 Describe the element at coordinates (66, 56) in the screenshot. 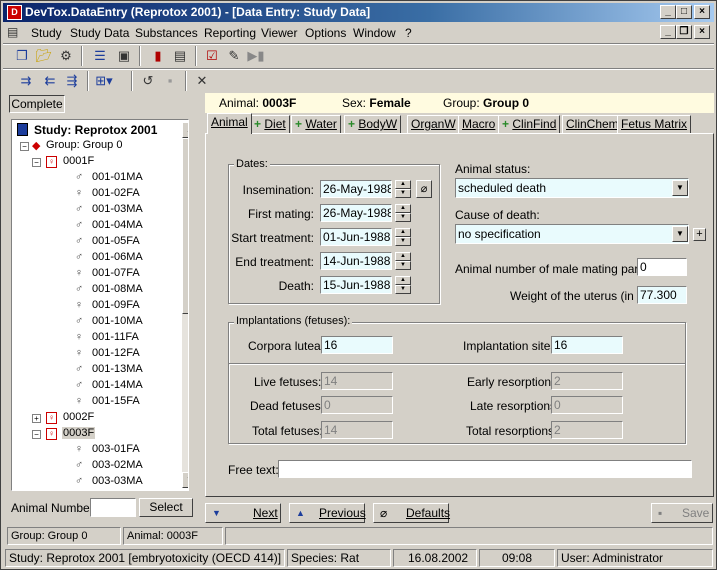

I see `properties-icon: ⚙` at that location.